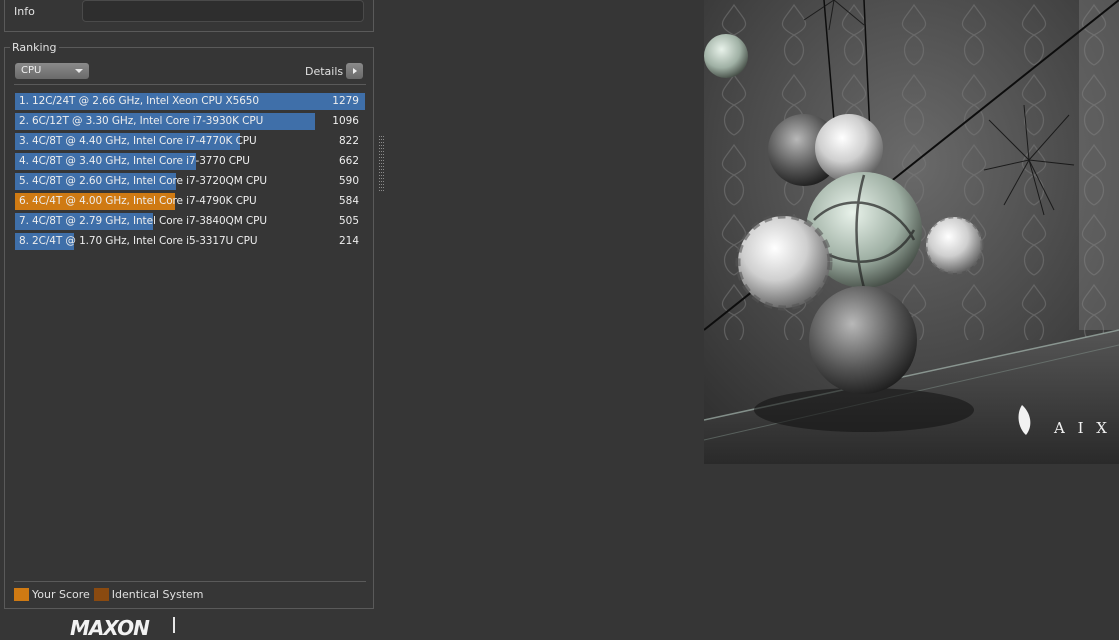 The width and height of the screenshot is (1119, 640). What do you see at coordinates (157, 594) in the screenshot?
I see `identical-system-legend-label: Identical System` at bounding box center [157, 594].